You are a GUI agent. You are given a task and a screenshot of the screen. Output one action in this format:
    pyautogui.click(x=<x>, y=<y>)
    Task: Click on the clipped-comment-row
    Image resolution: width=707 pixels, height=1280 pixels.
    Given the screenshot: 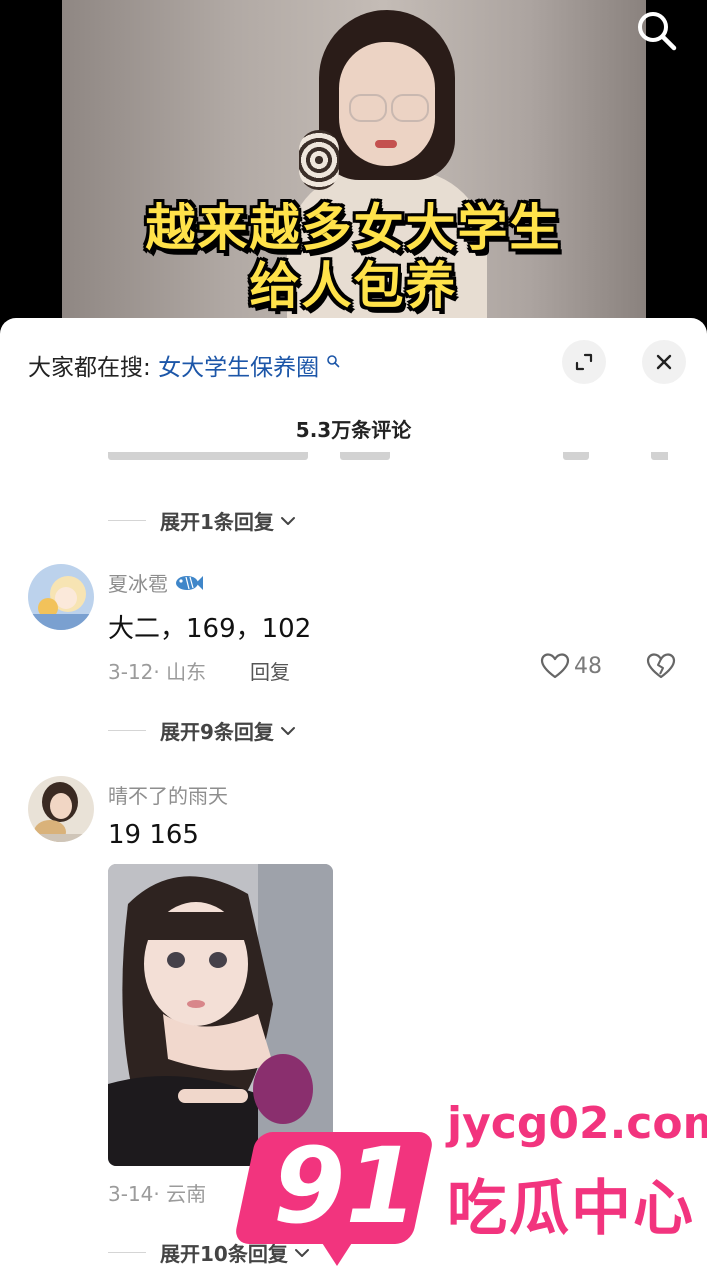 What is the action you would take?
    pyautogui.click(x=388, y=461)
    